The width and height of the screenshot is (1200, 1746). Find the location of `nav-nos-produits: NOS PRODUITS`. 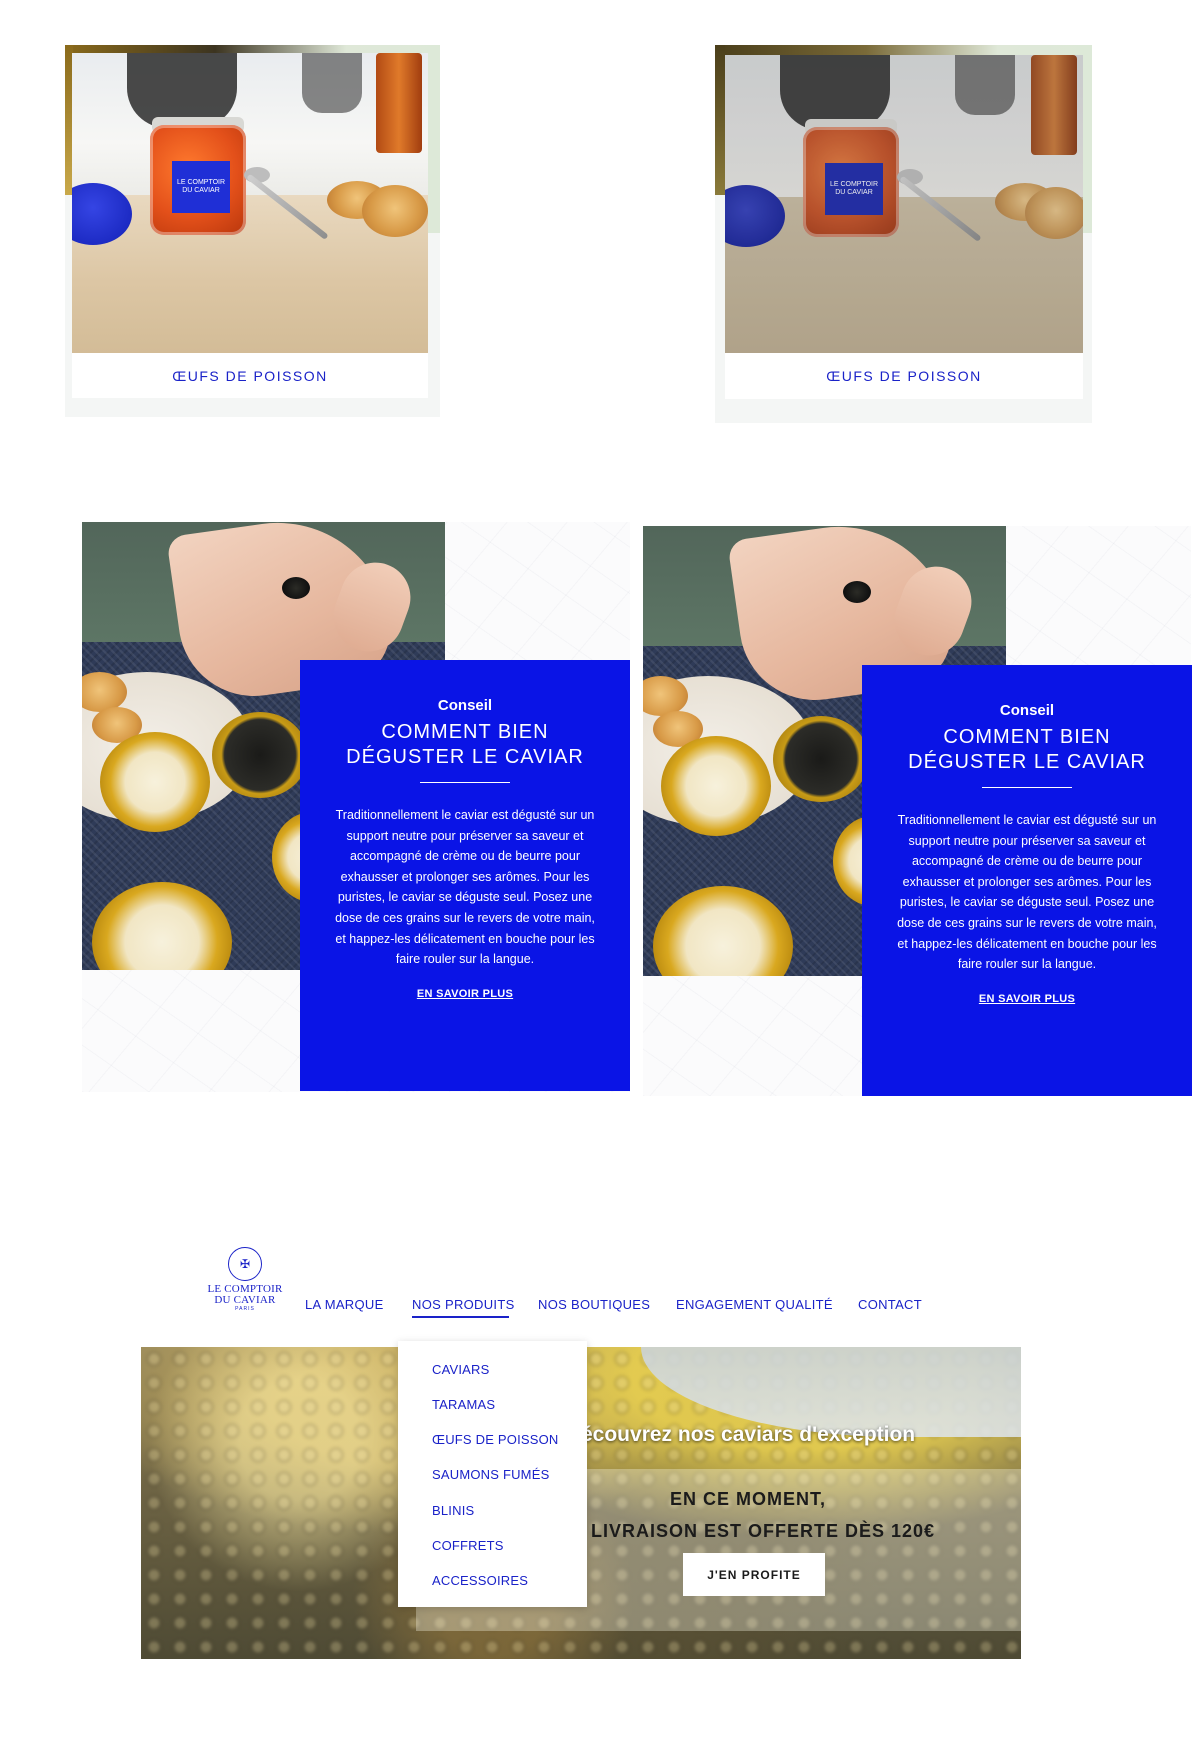

nav-nos-produits: NOS PRODUITS is located at coordinates (463, 1304).